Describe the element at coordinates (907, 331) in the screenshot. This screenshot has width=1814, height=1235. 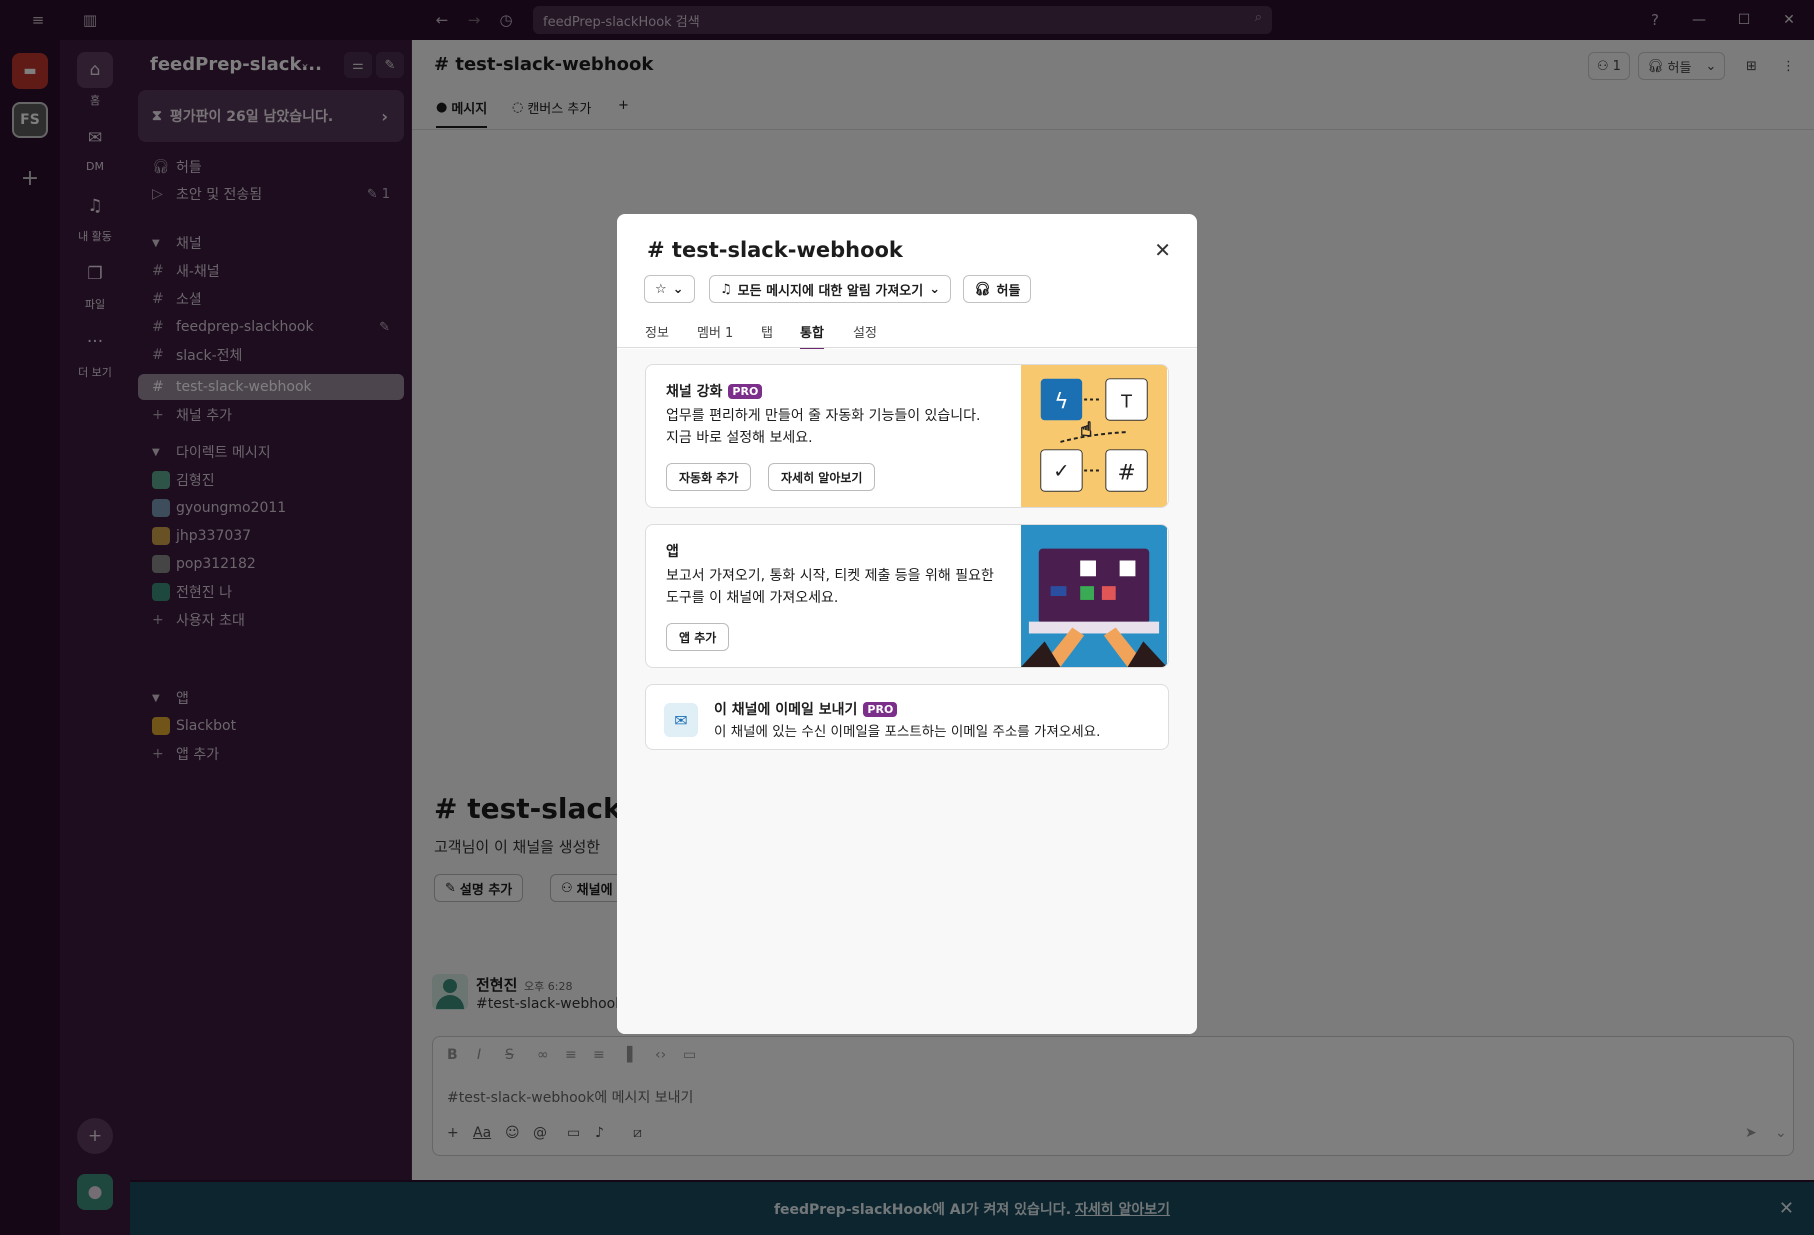
I see `modal-tabs: 정보 멤버 1 탭 통합 설정` at that location.